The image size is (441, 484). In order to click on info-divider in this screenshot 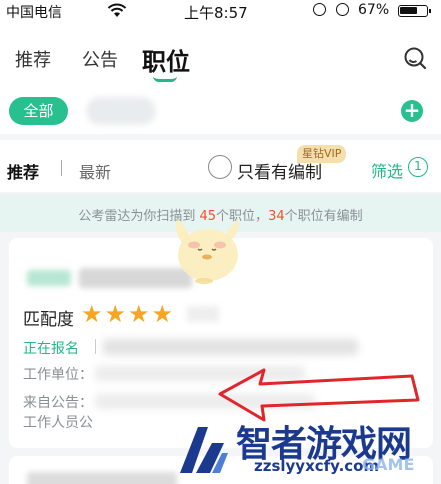, I will do `click(95, 346)`.